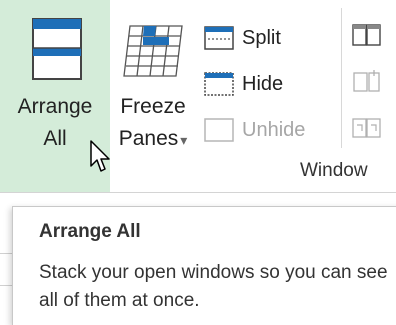  I want to click on view-side-by-side-icon, so click(367, 36).